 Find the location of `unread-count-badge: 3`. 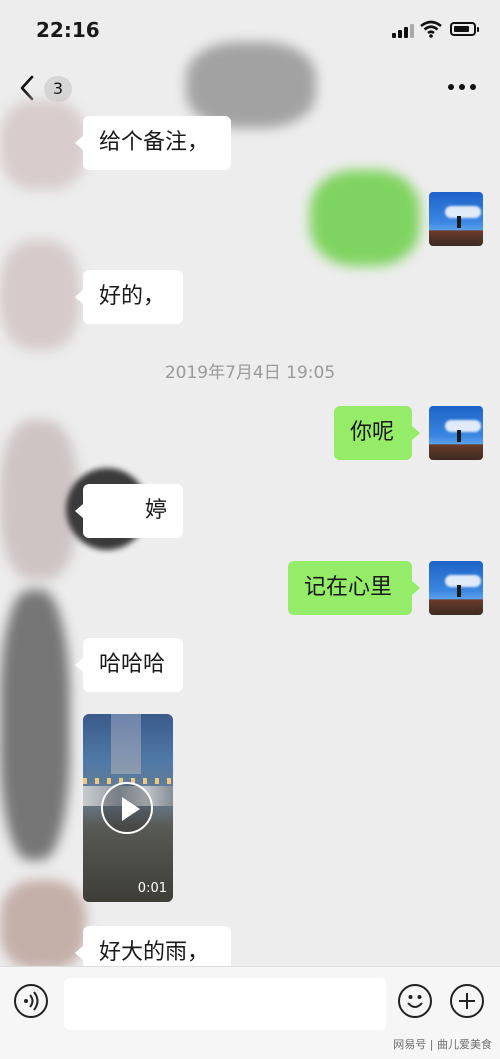

unread-count-badge: 3 is located at coordinates (58, 89).